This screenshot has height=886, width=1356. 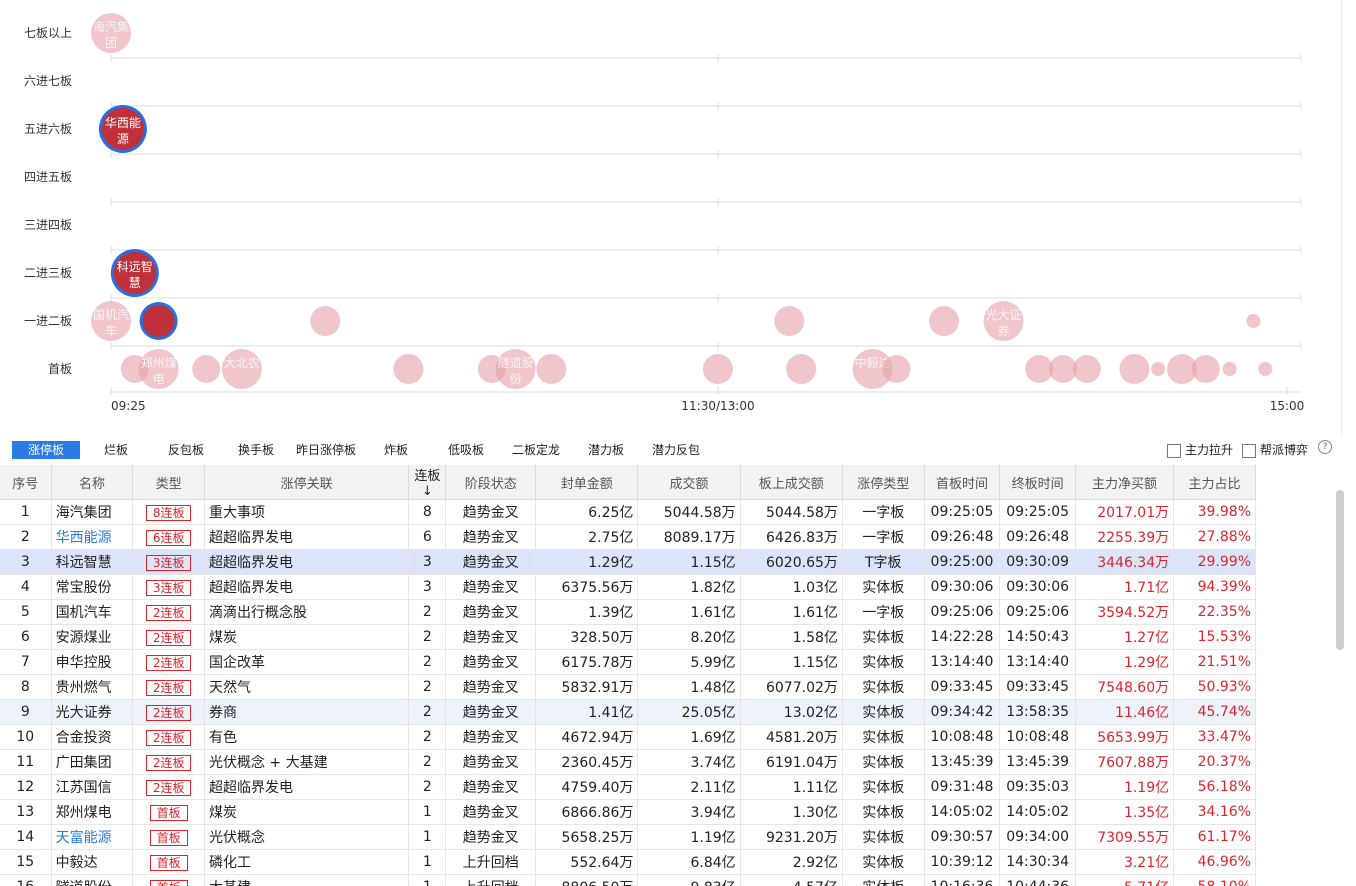 What do you see at coordinates (26, 712) in the screenshot?
I see `table-cell: 9` at bounding box center [26, 712].